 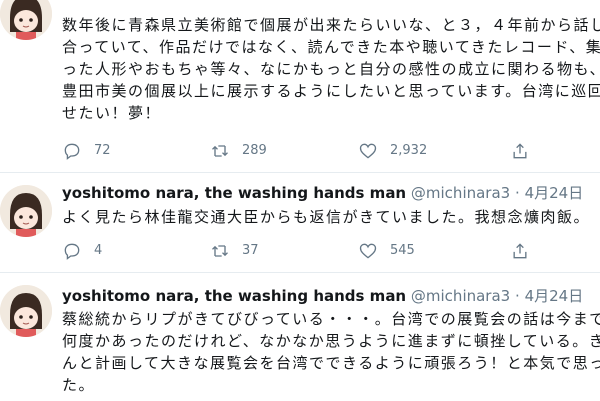 What do you see at coordinates (98, 250) in the screenshot?
I see `reply-count: 4` at bounding box center [98, 250].